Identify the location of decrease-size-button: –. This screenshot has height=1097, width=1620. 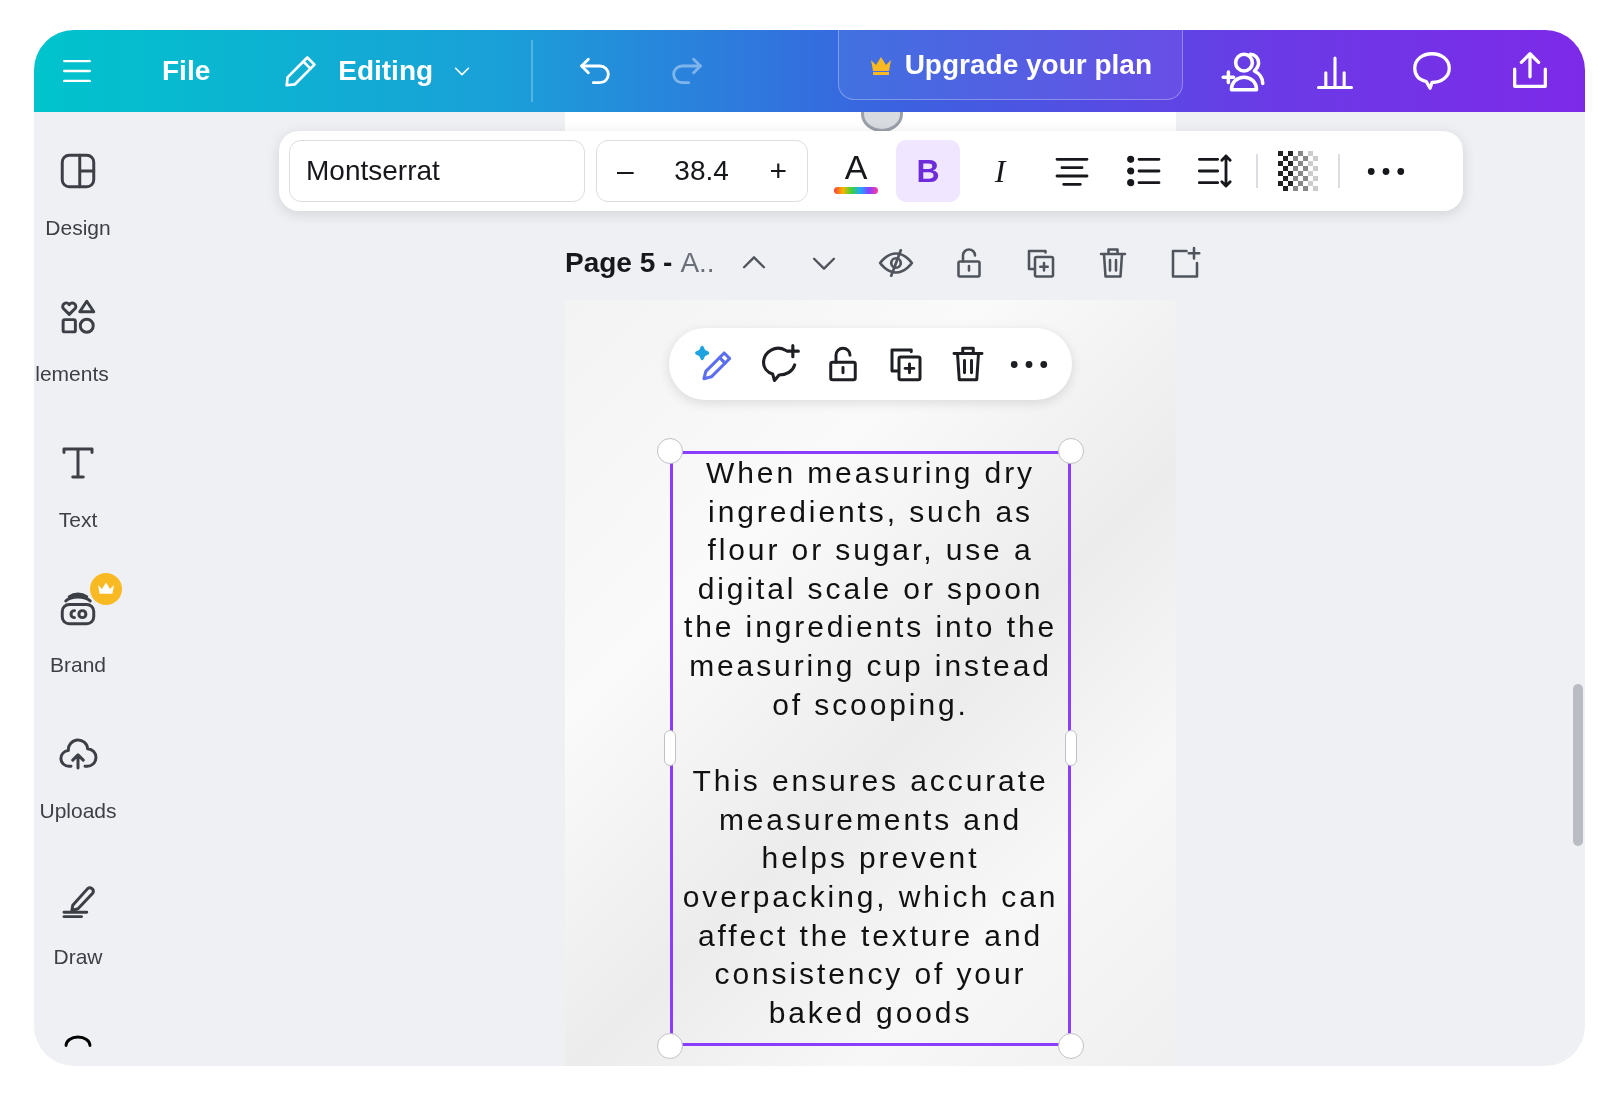
(625, 171).